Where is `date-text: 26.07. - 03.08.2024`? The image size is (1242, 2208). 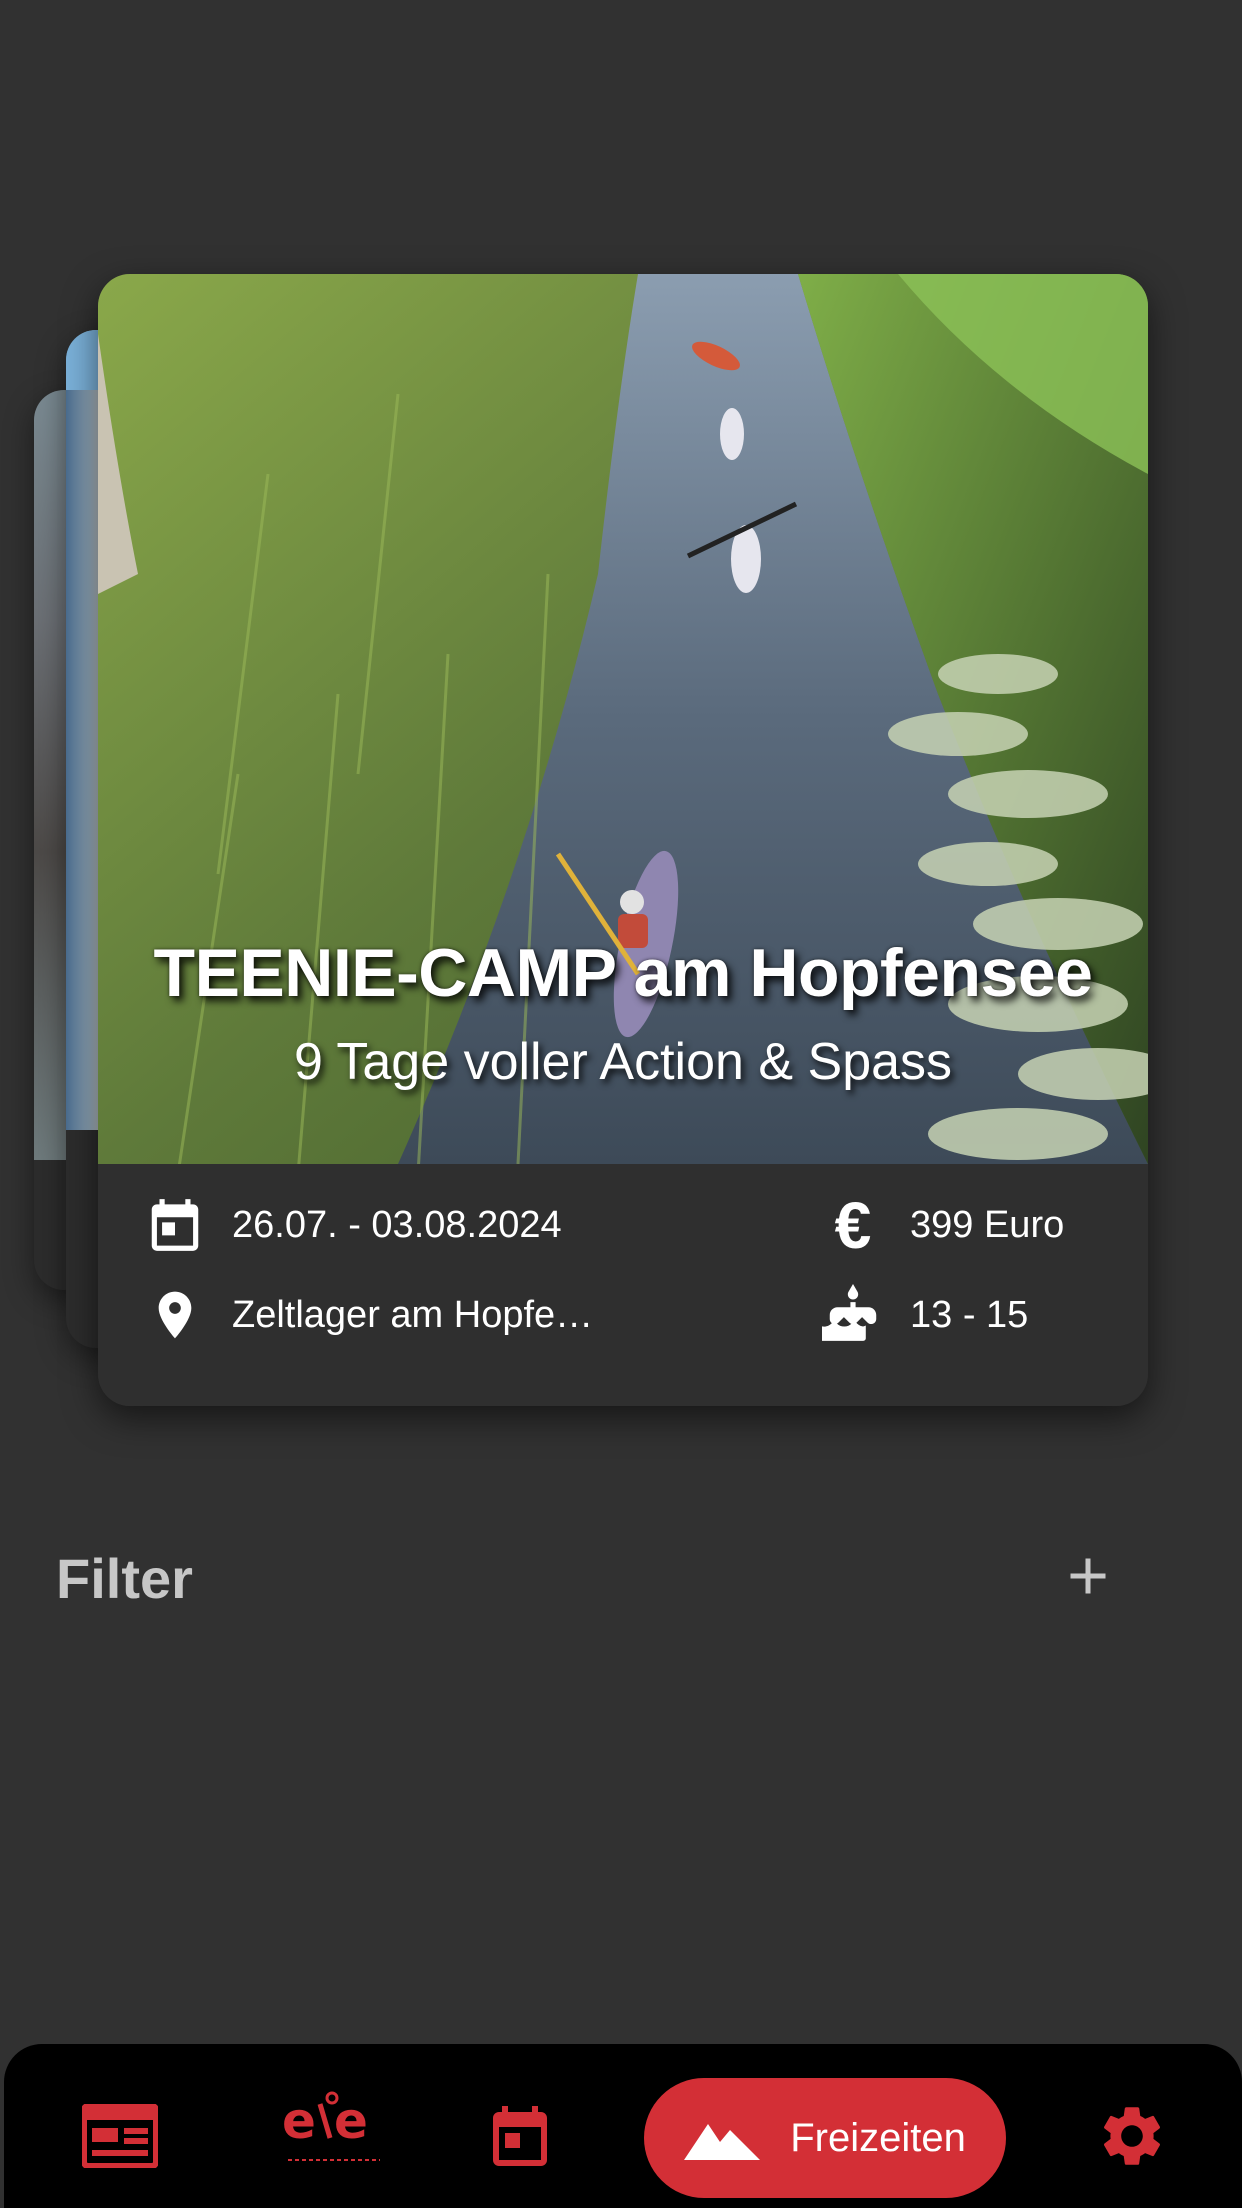
date-text: 26.07. - 03.08.2024 is located at coordinates (397, 1224).